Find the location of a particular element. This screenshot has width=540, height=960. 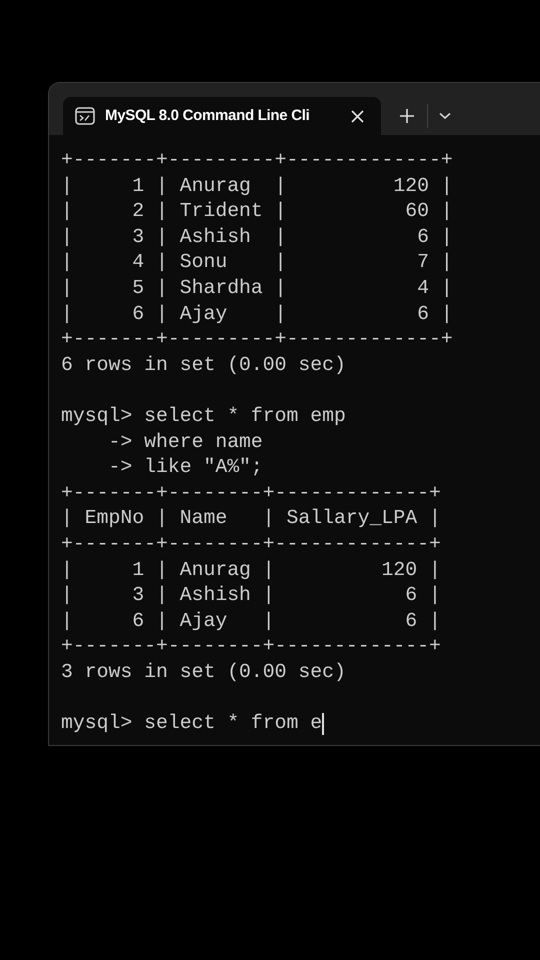

terminal-line: | 2 | Trident | 60 | is located at coordinates (257, 211).